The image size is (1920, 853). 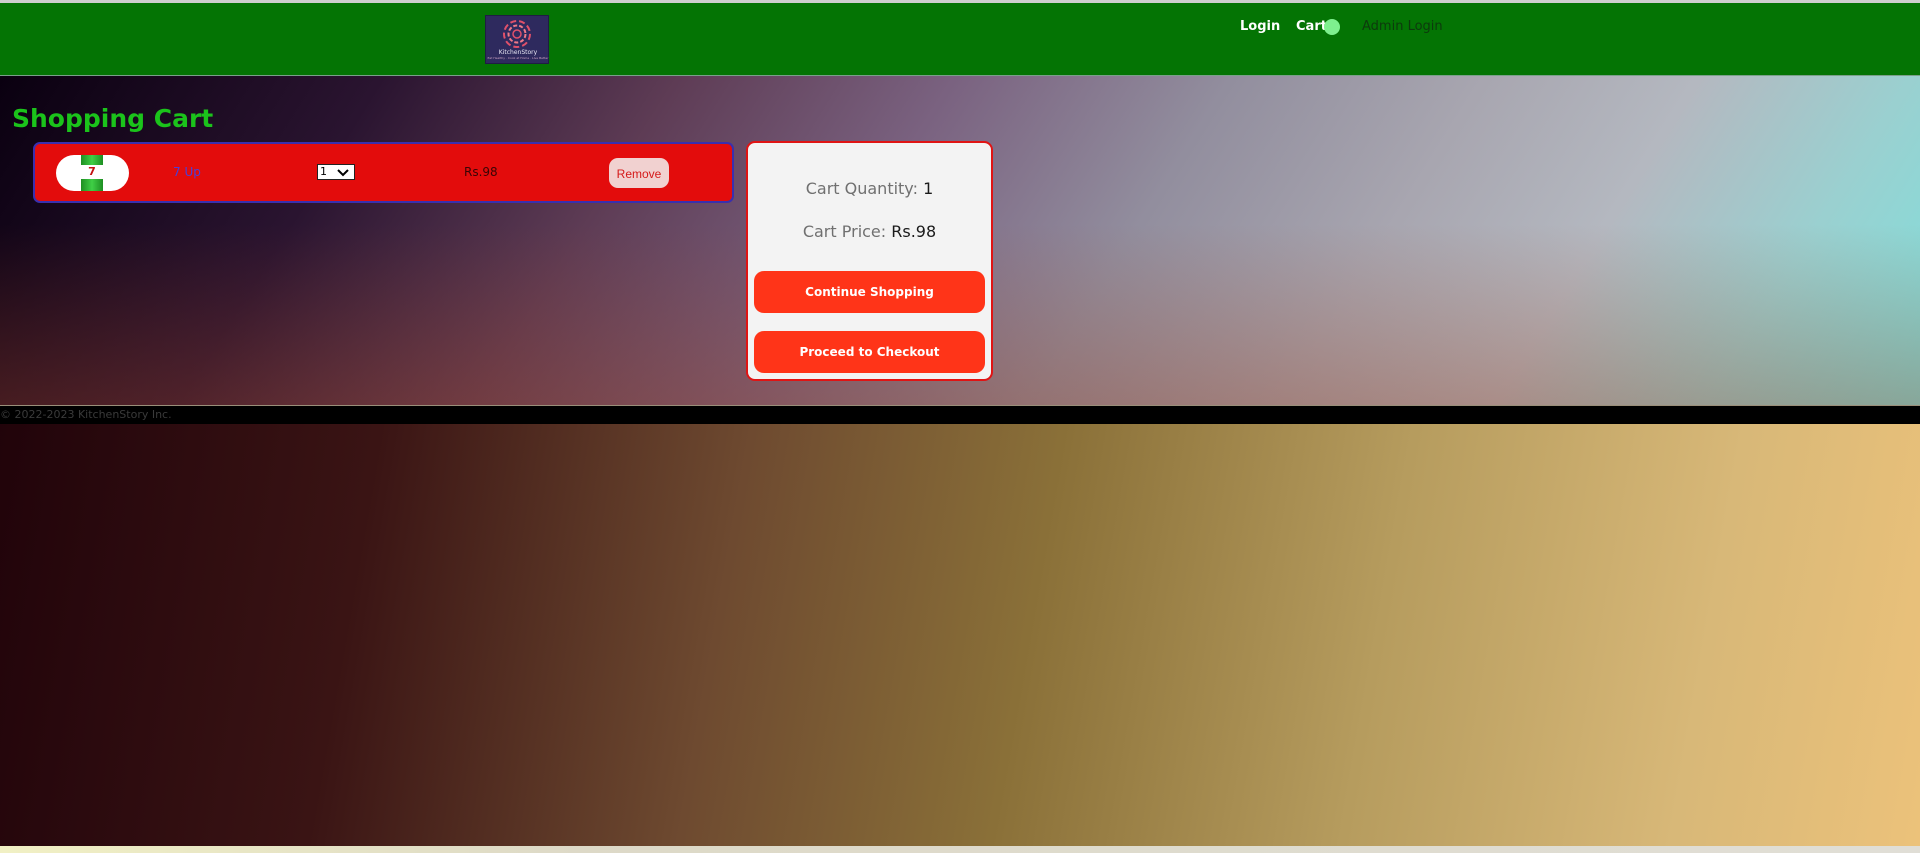 What do you see at coordinates (928, 188) in the screenshot?
I see `cart-quantity-value: 1` at bounding box center [928, 188].